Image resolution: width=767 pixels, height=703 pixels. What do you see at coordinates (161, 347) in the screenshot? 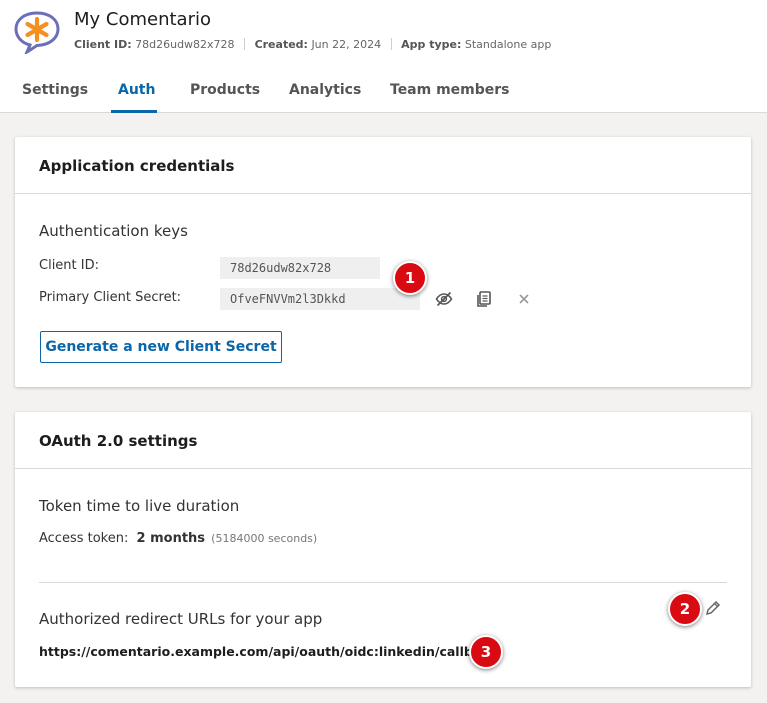
I see `generate-client-secret-button: Generate a new Client Secret` at bounding box center [161, 347].